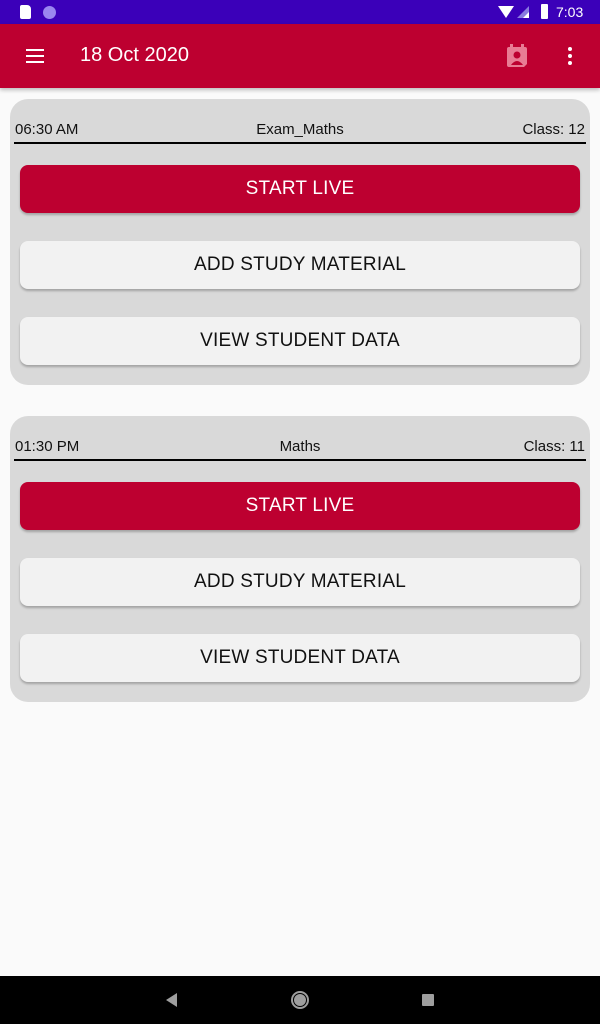 The width and height of the screenshot is (600, 1024). I want to click on more-vert-icon, so click(570, 56).